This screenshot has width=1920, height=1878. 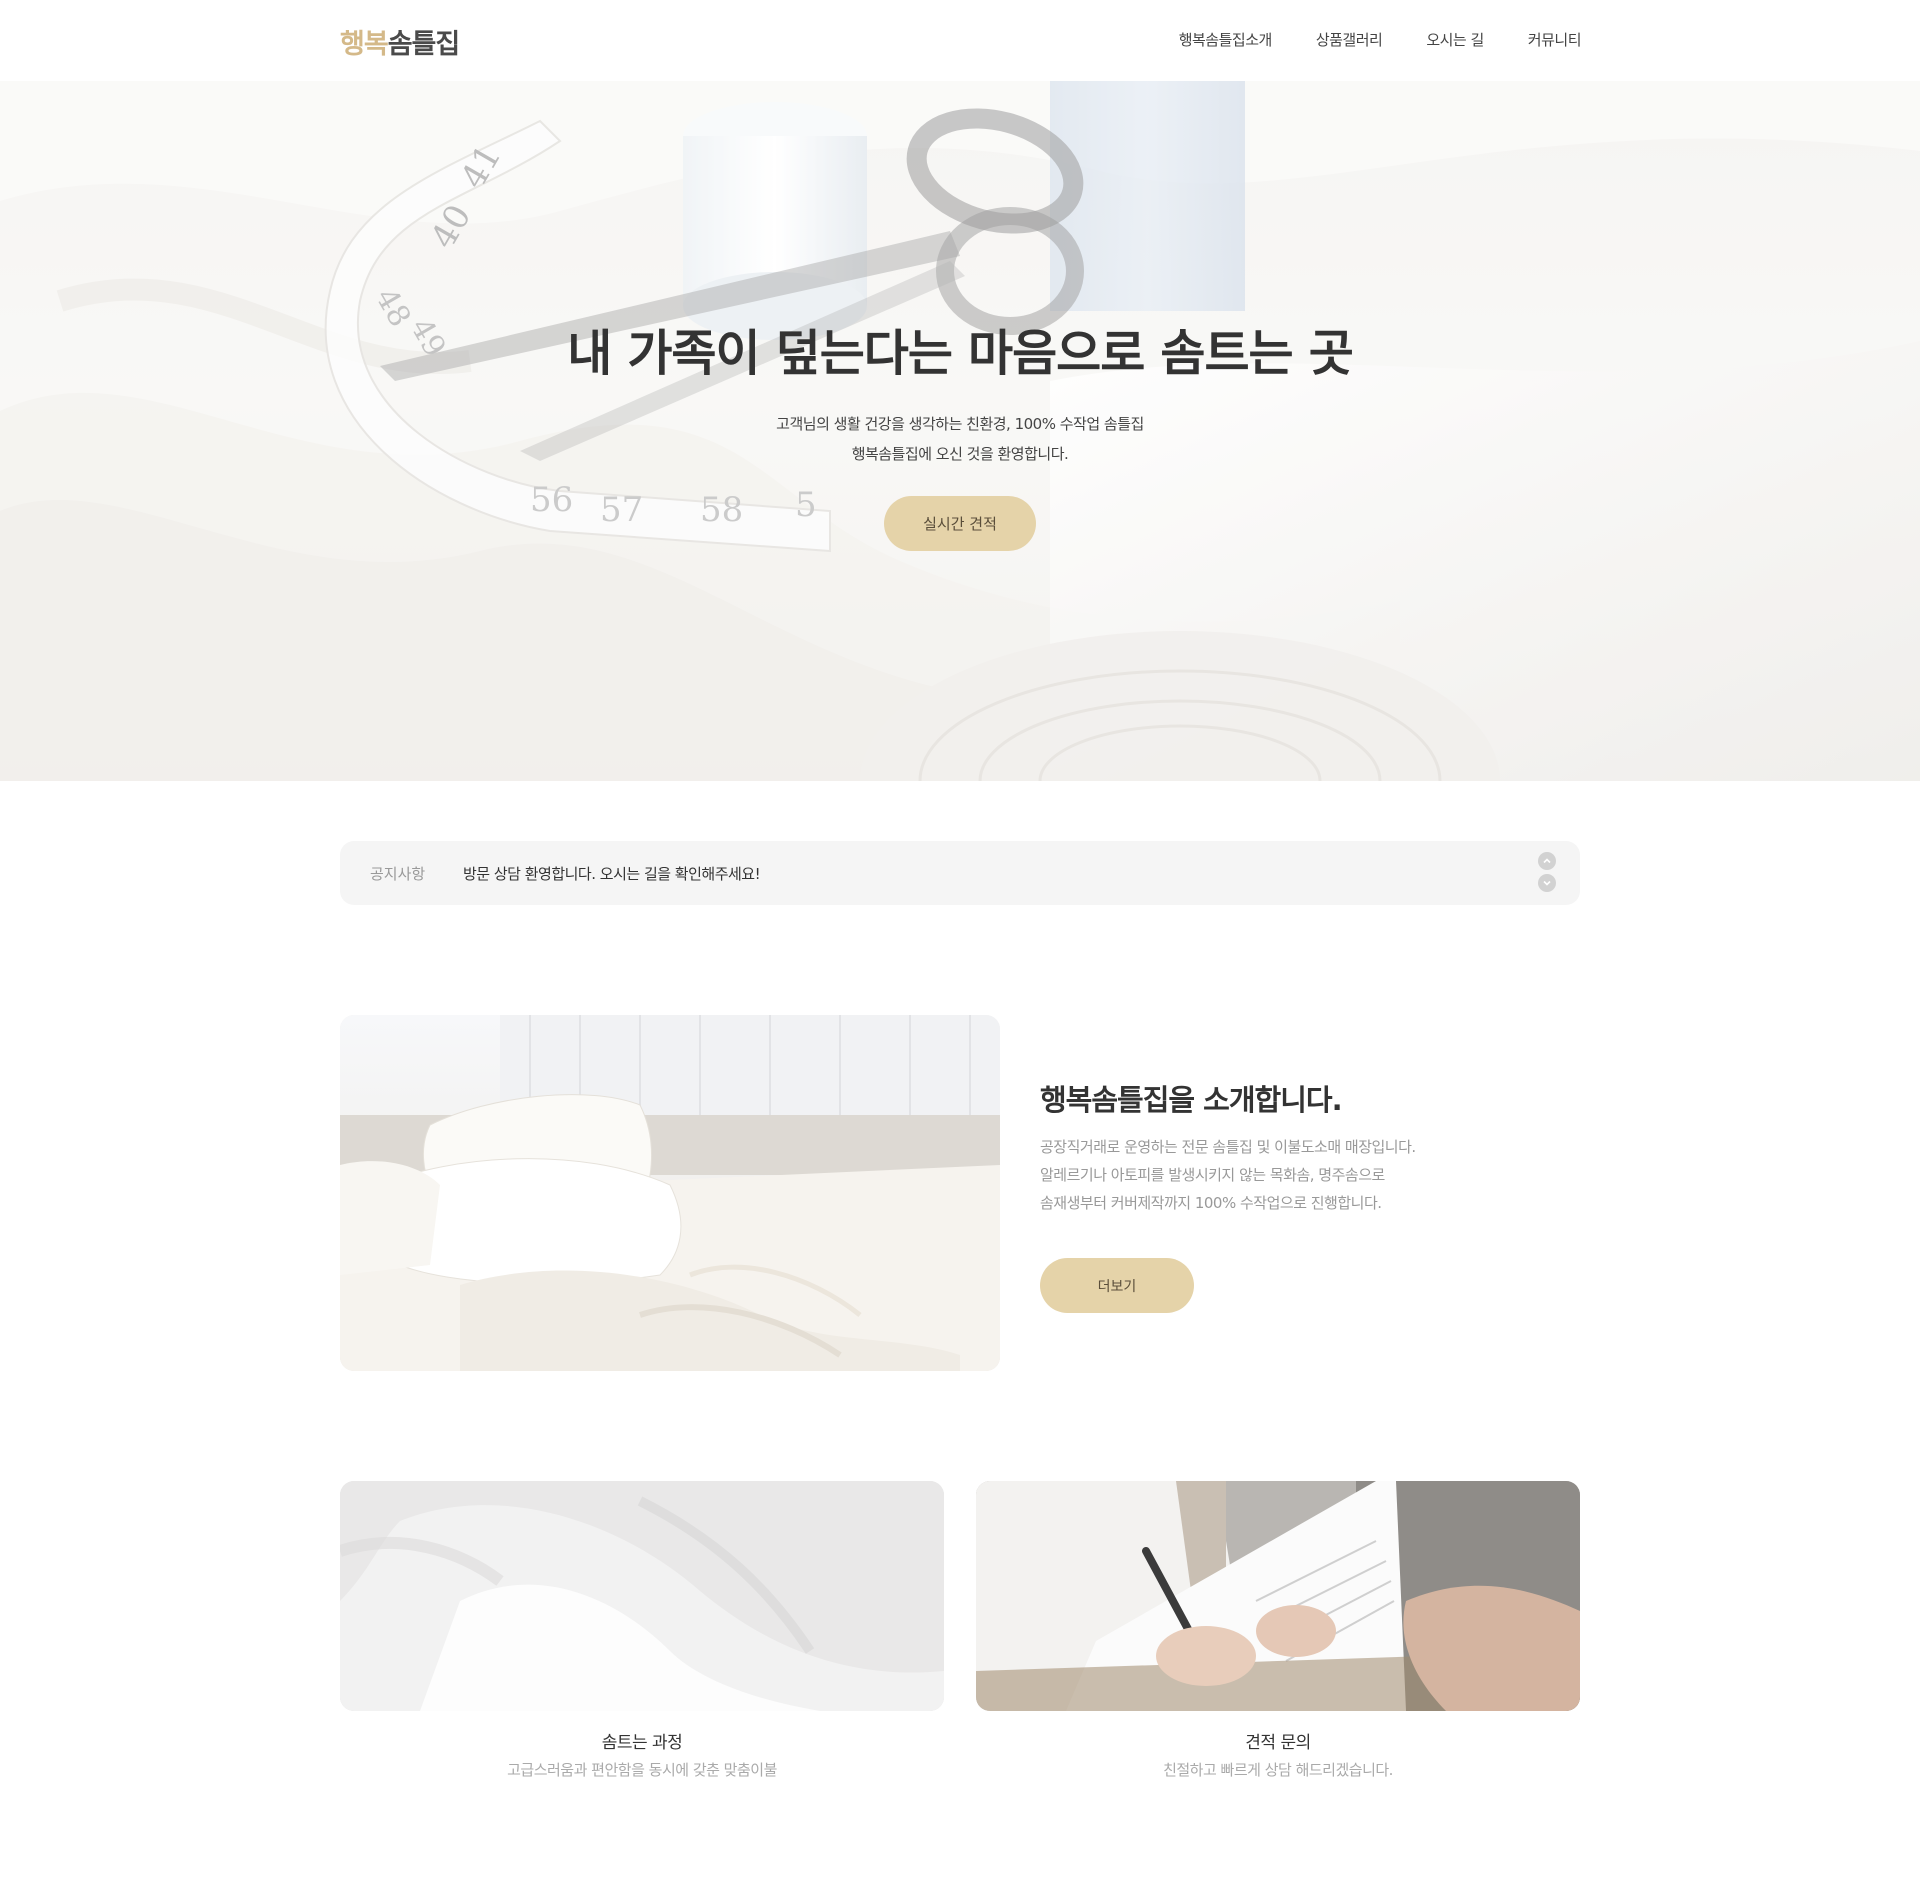 I want to click on more-button: 더보기, so click(x=1117, y=1285).